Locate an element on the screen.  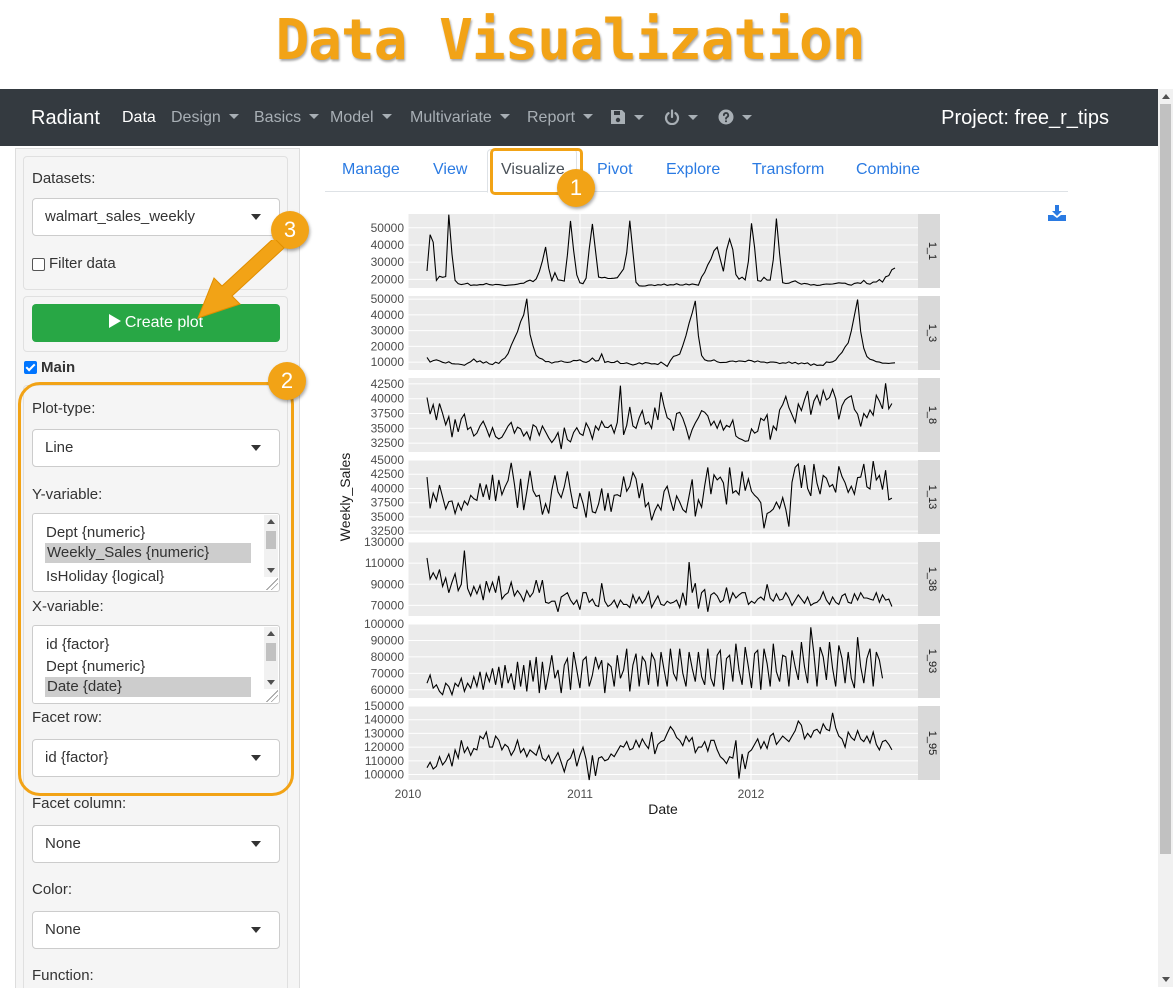
facet-label: 1_13 is located at coordinates (932, 497).